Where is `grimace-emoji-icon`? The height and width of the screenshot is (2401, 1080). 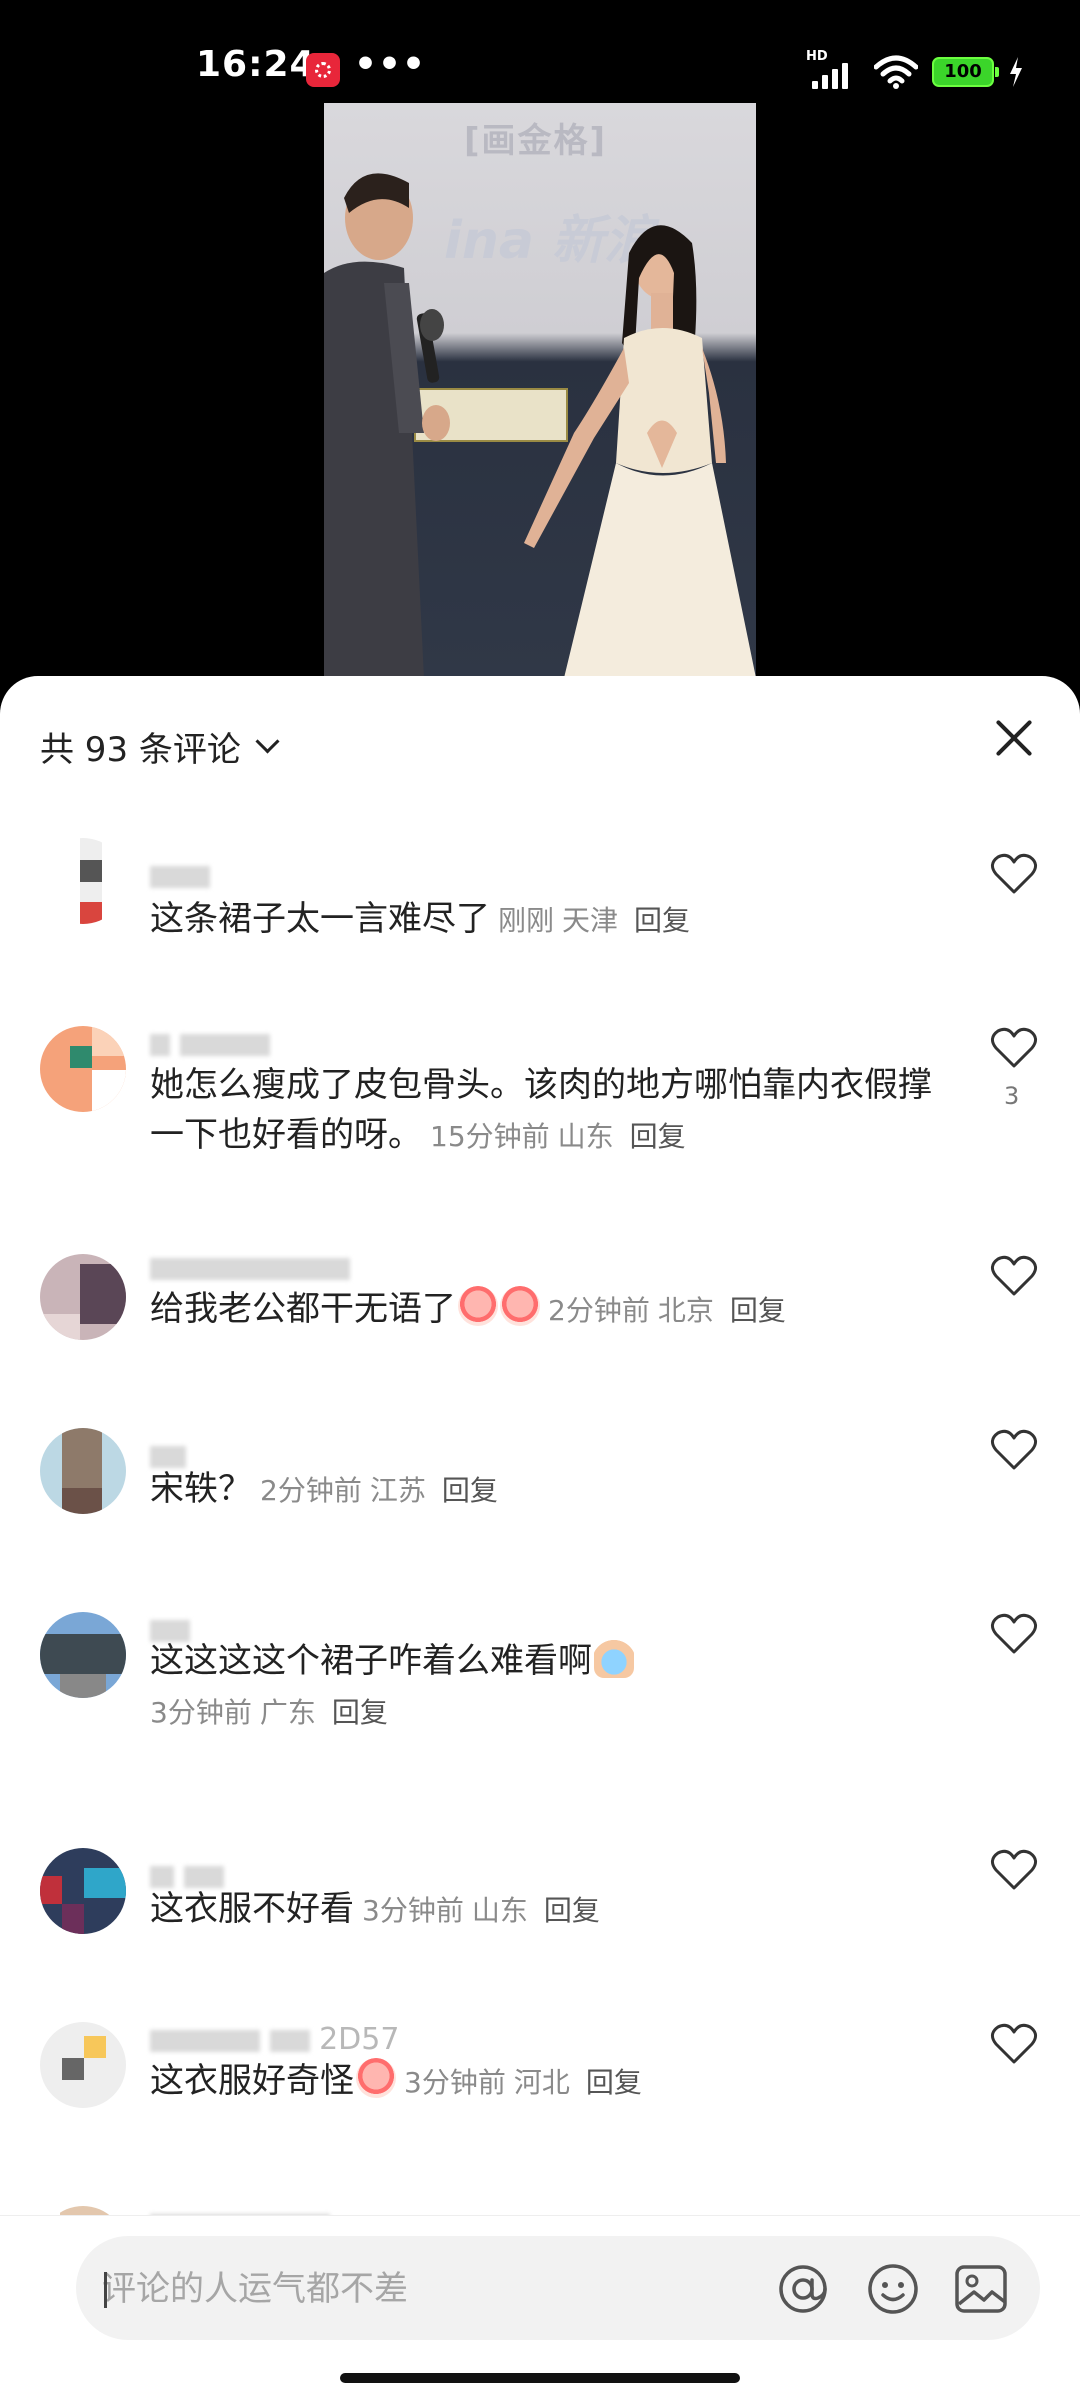 grimace-emoji-icon is located at coordinates (376, 2078).